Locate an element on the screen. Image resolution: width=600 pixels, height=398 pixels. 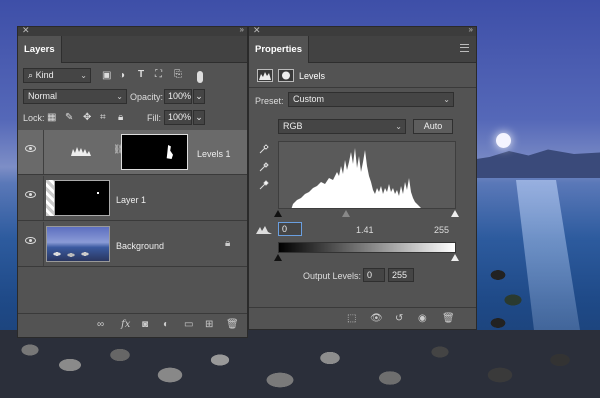
shape-filter-icon: ⛶ is located at coordinates (158, 74).